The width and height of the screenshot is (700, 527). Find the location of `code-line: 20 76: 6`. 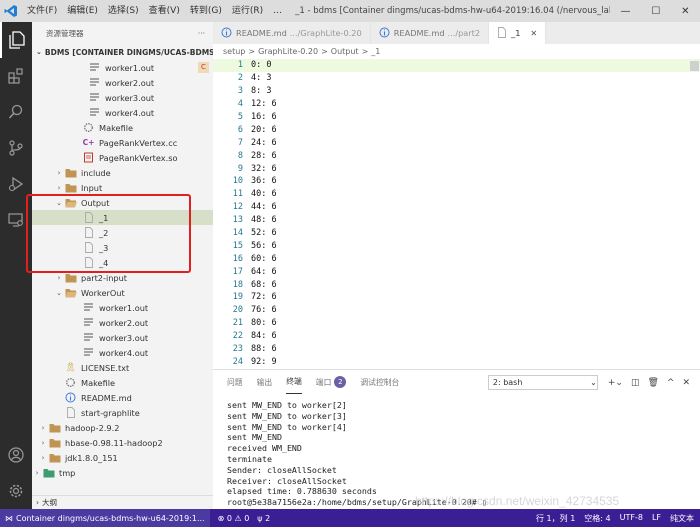

code-line: 20 76: 6 is located at coordinates (456, 310).